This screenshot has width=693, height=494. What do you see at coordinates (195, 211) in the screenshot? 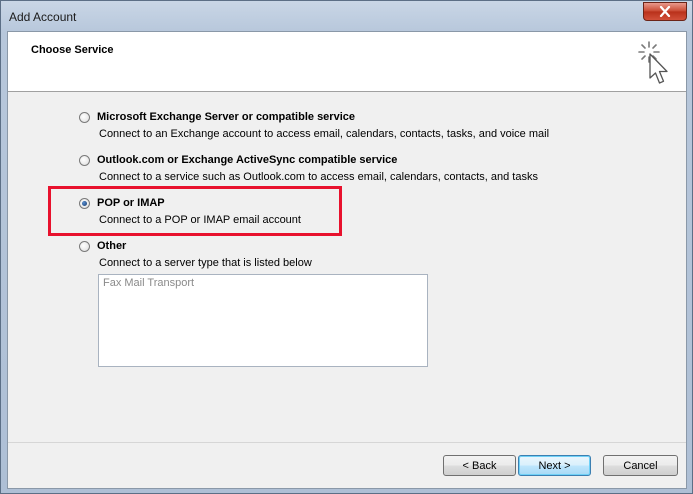
I see `highlight-box` at bounding box center [195, 211].